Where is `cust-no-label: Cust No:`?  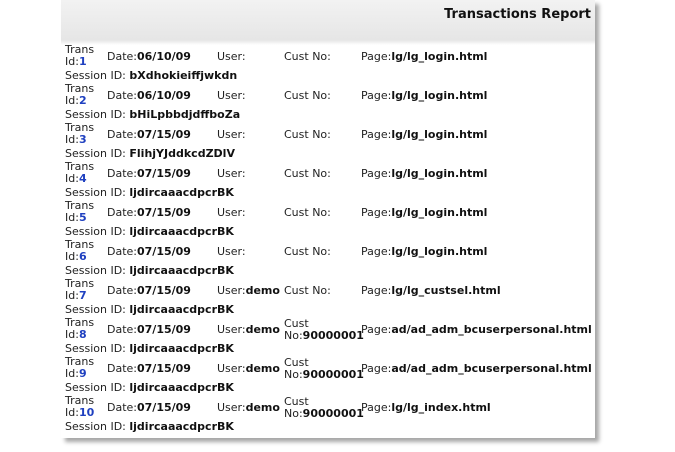 cust-no-label: Cust No: is located at coordinates (307, 173).